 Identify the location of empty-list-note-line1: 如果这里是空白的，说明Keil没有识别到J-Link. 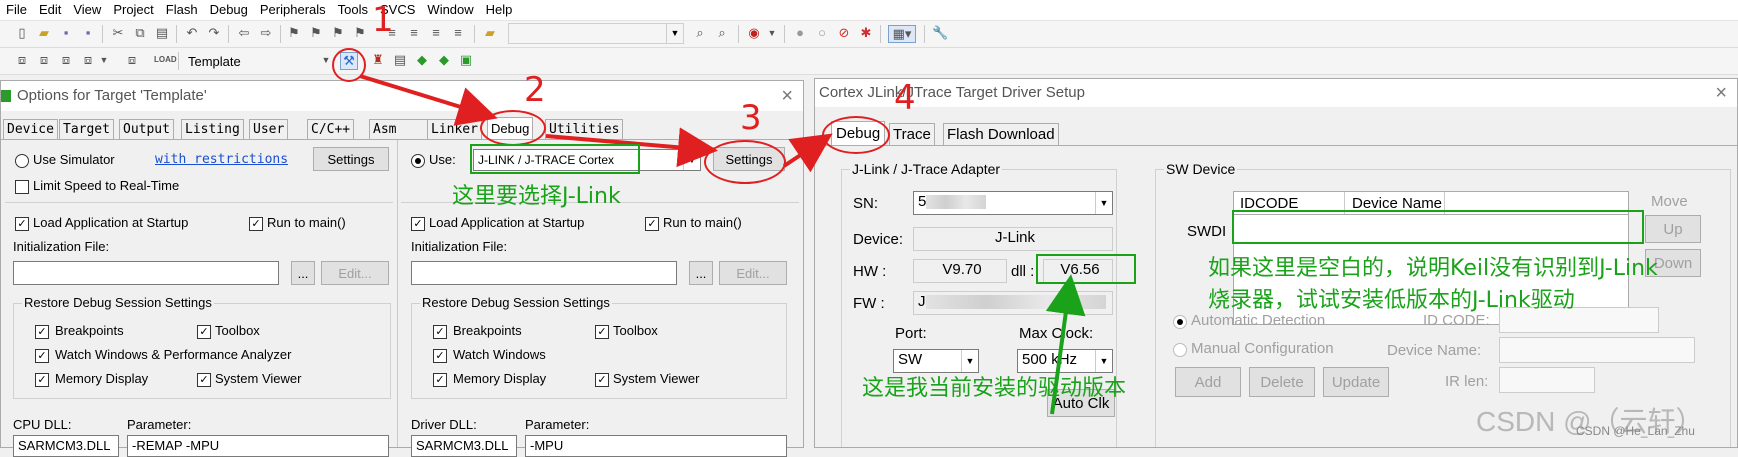
(1433, 268).